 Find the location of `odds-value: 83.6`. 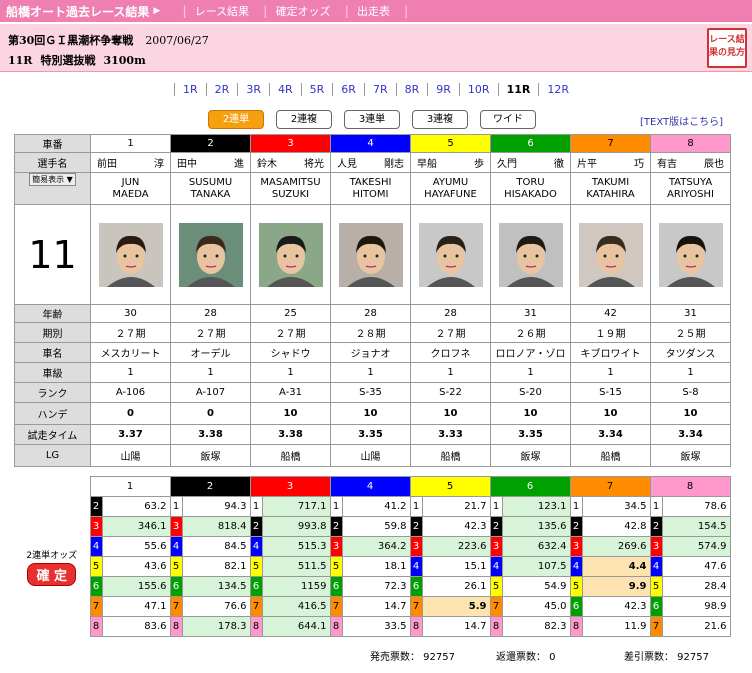

odds-value: 83.6 is located at coordinates (136, 626).